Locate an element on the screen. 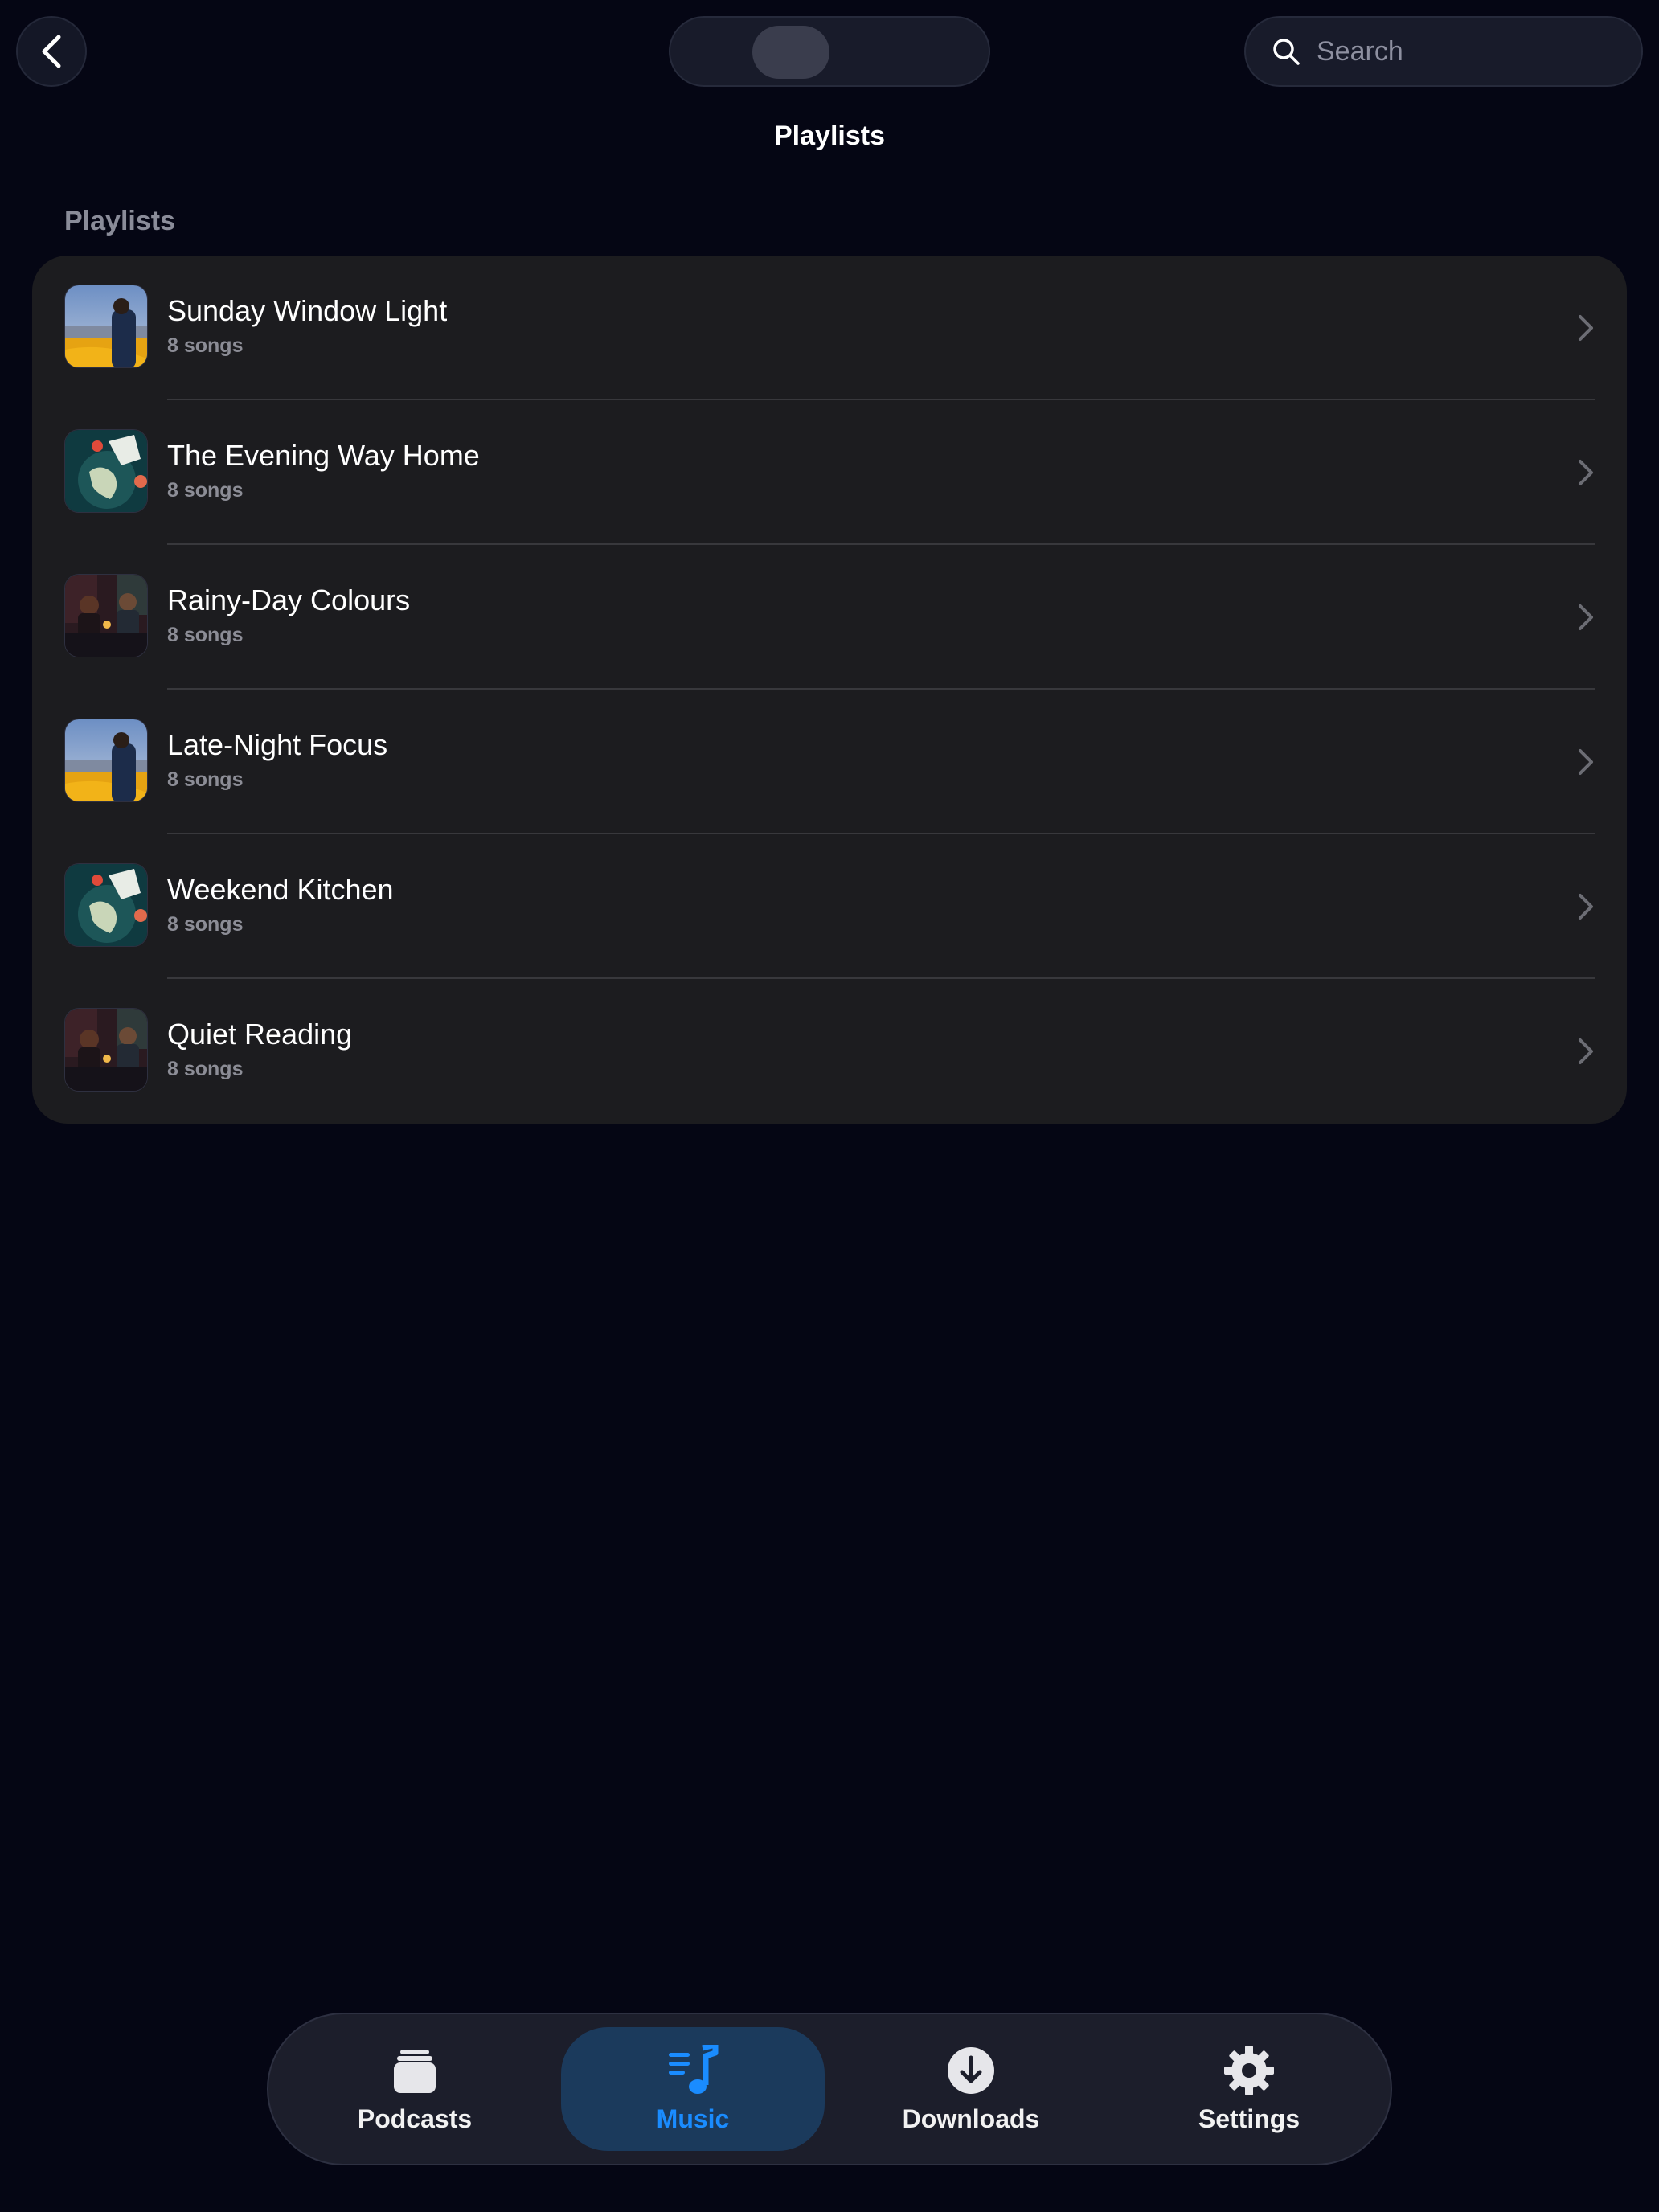 This screenshot has height=2212, width=1659. tab-label: Settings is located at coordinates (1249, 2118).